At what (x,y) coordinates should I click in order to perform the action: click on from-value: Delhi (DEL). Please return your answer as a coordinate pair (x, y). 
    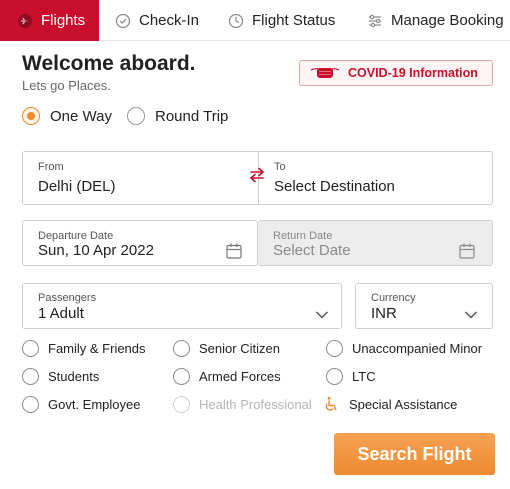
    Looking at the image, I should click on (77, 186).